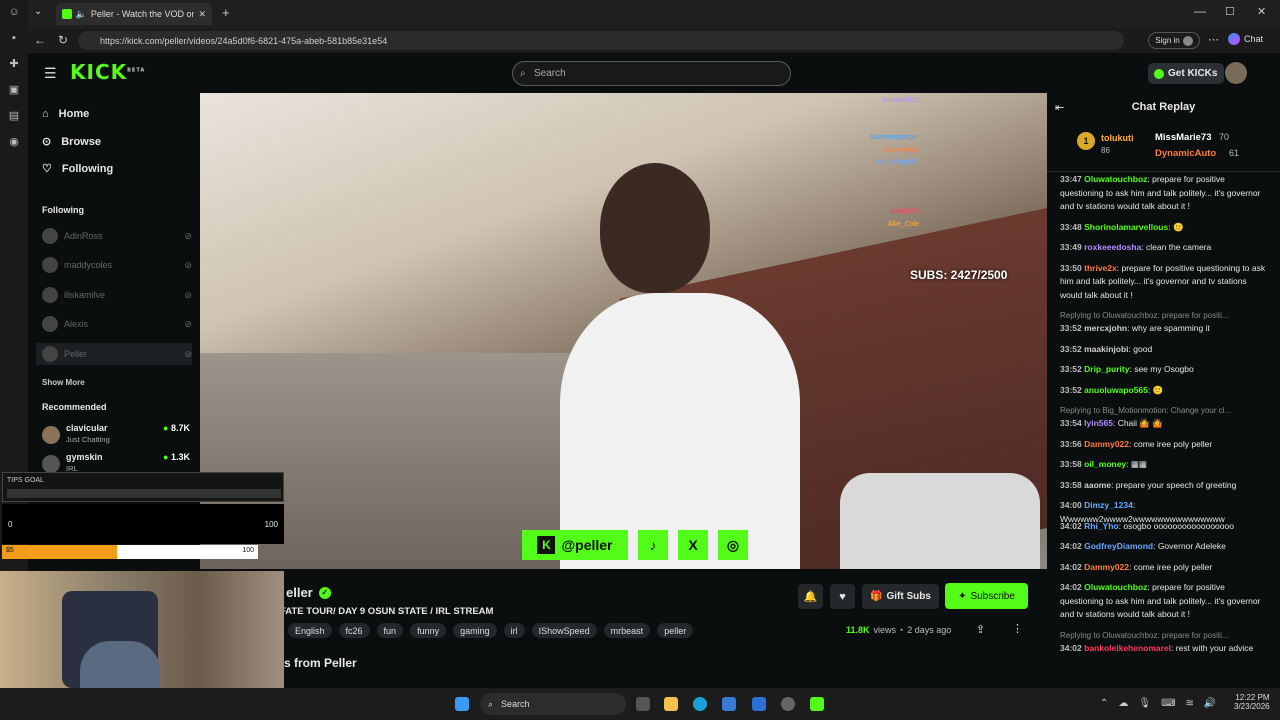 This screenshot has height=720, width=1280. I want to click on chat-username: bankoleikehenomarel, so click(1127, 648).